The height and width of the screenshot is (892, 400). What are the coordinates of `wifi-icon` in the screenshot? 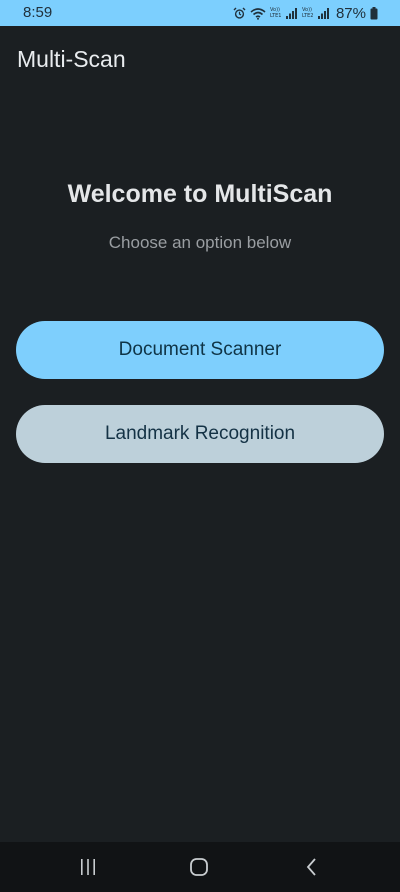 It's located at (258, 13).